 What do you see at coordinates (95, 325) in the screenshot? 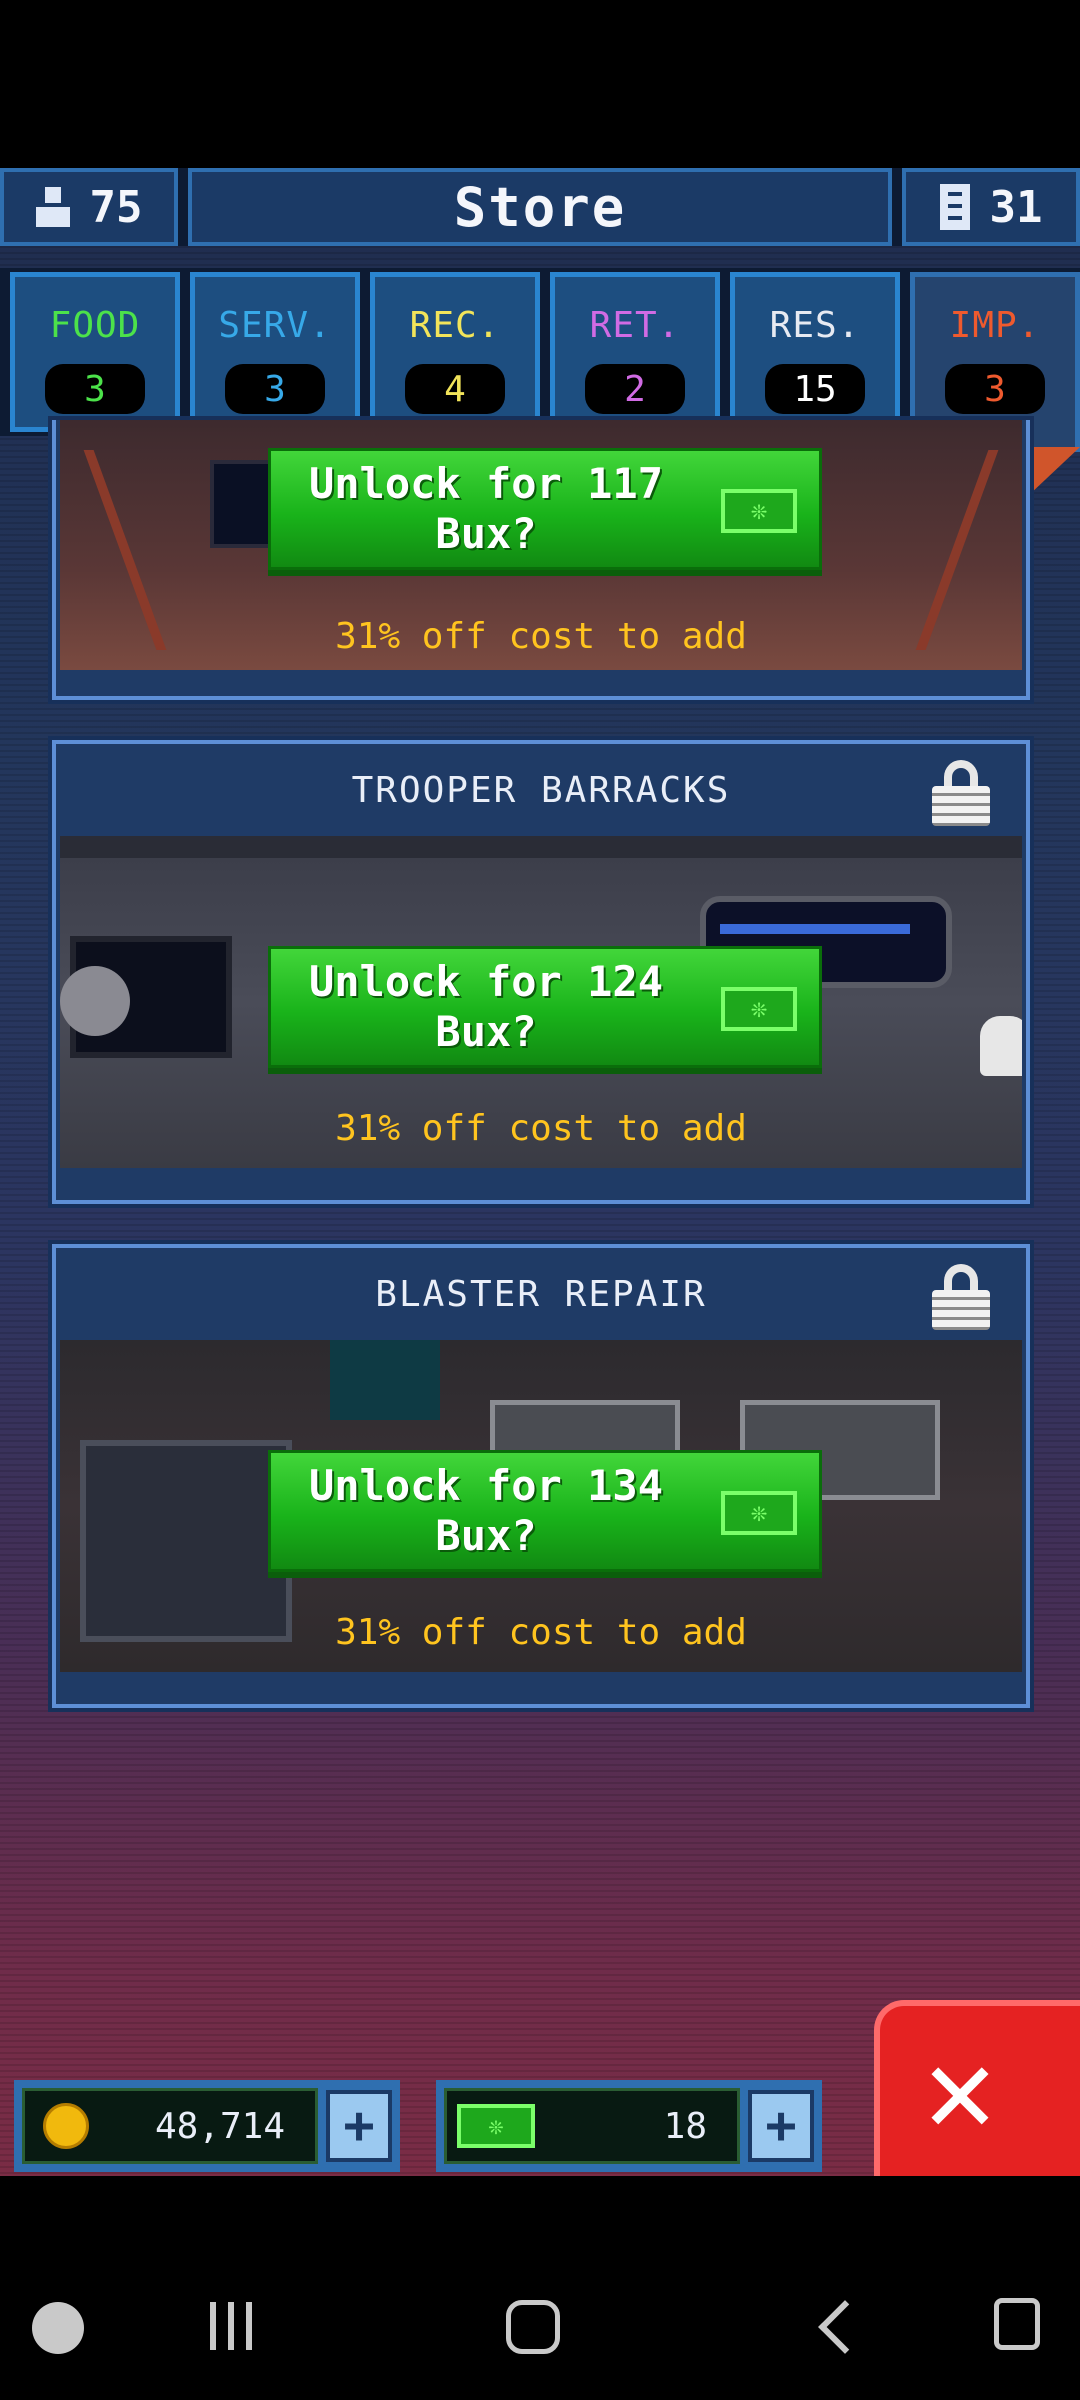
I see `tab-label: FOOD` at bounding box center [95, 325].